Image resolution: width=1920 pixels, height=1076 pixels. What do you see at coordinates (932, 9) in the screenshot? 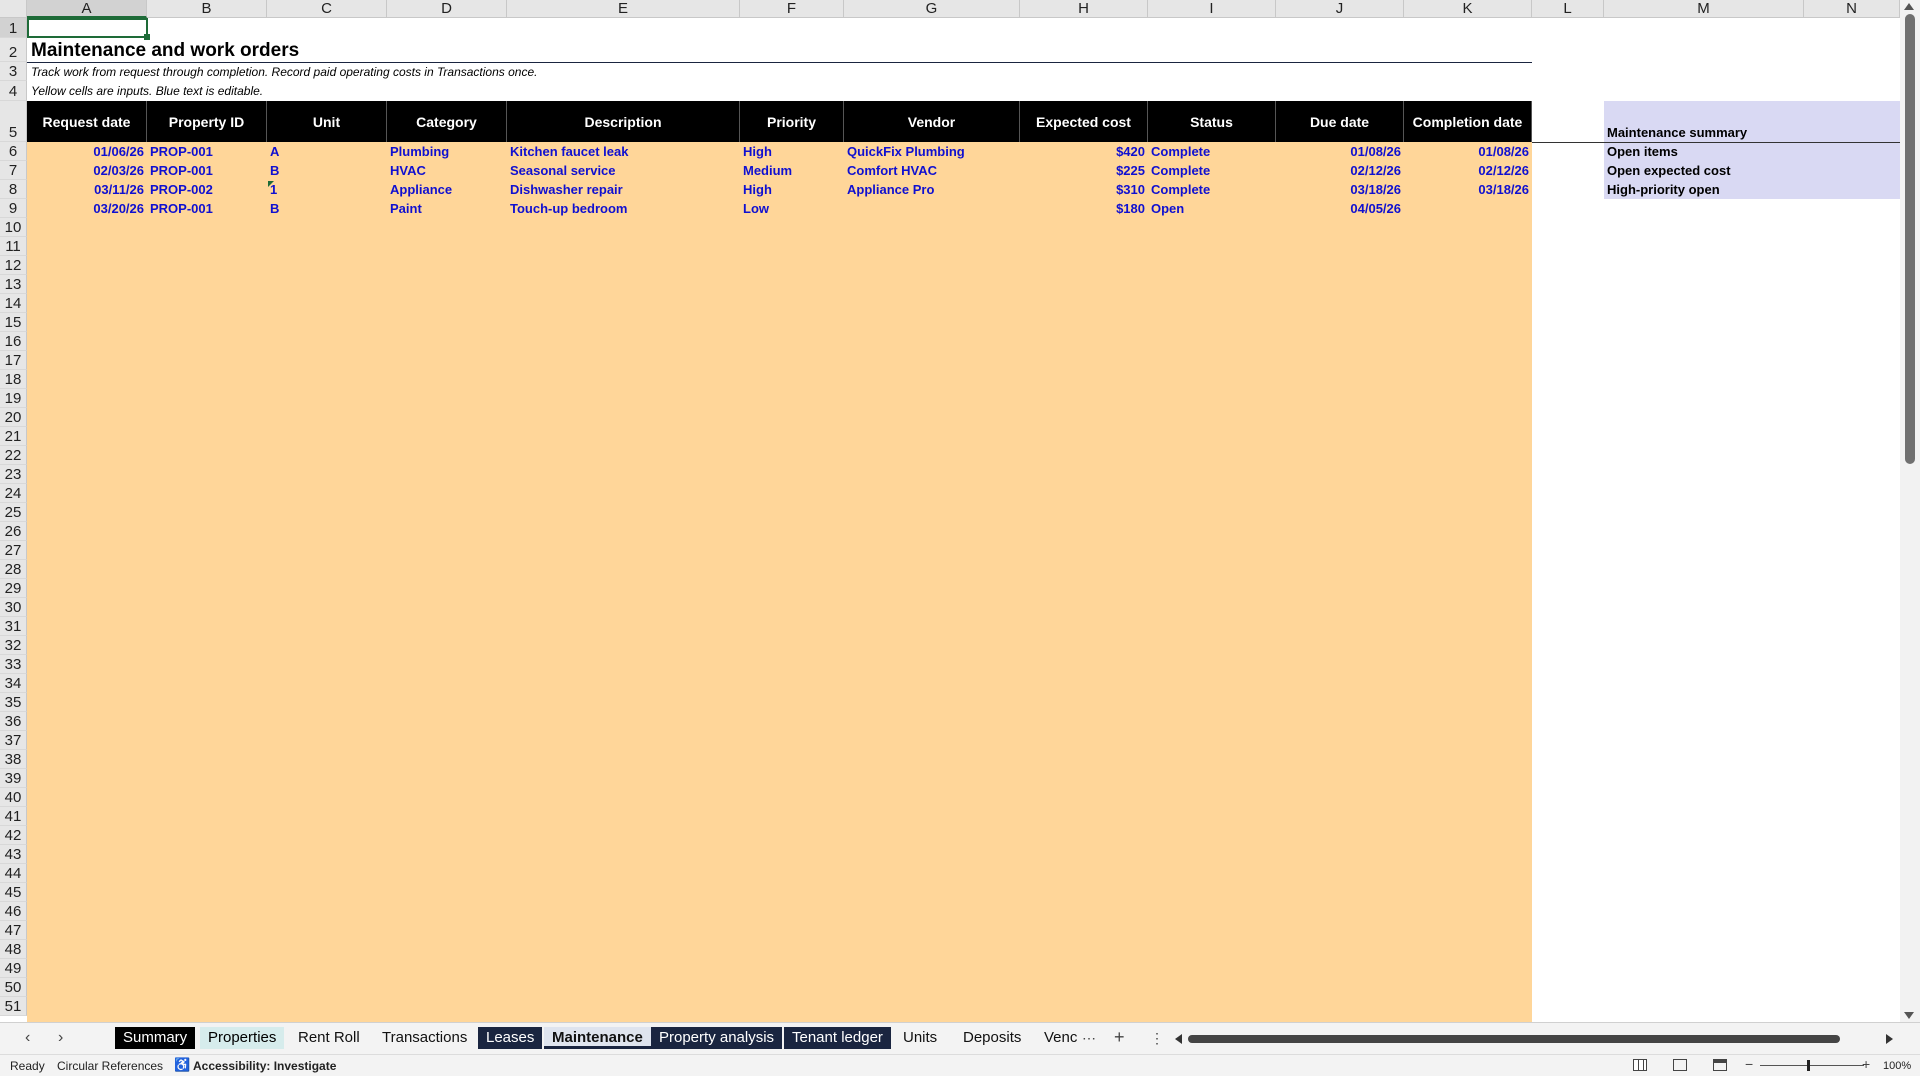
I see `column-header-g: G` at bounding box center [932, 9].